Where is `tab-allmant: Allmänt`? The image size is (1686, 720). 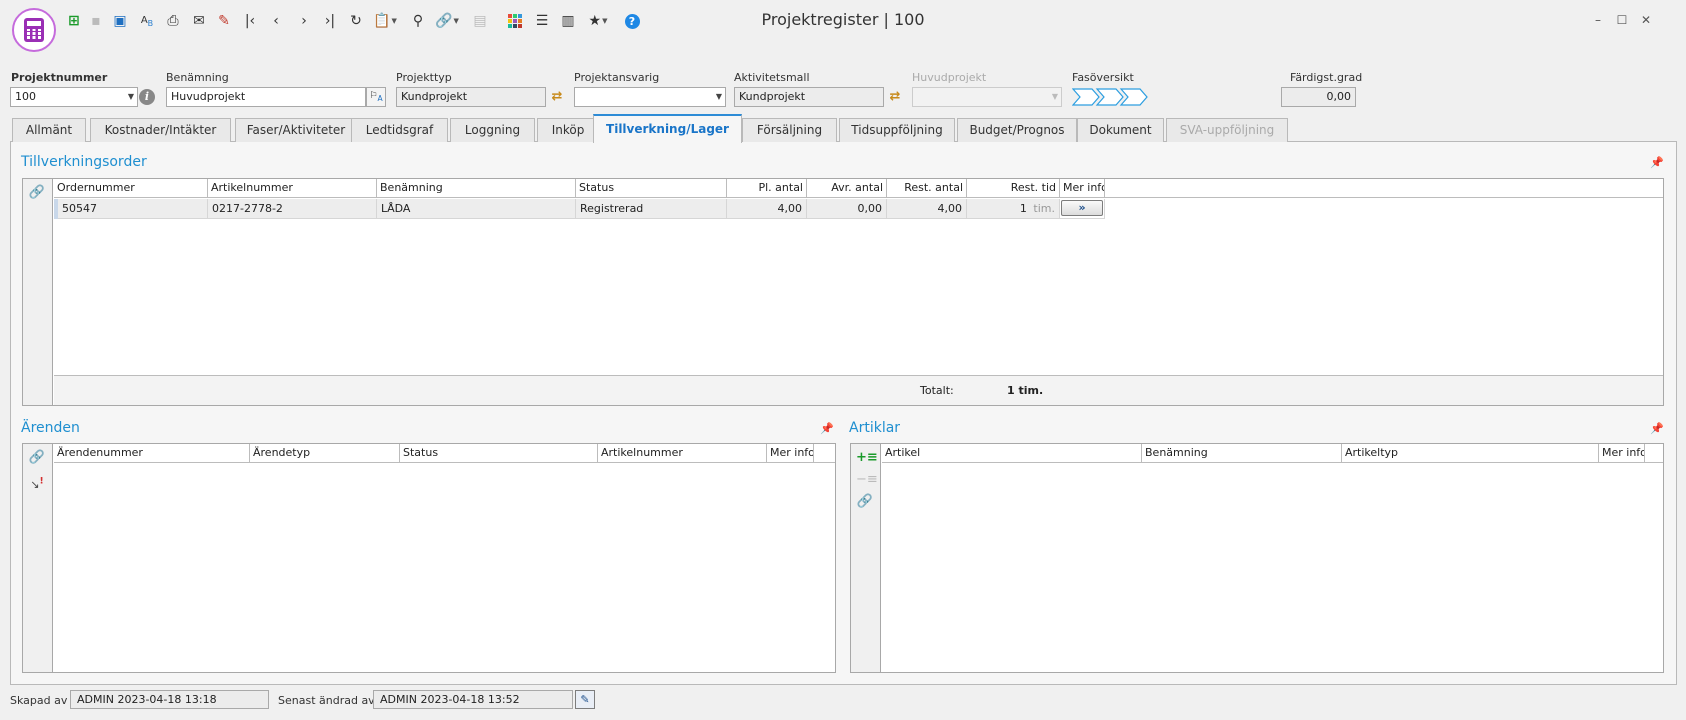
tab-allmant: Allmänt is located at coordinates (49, 130).